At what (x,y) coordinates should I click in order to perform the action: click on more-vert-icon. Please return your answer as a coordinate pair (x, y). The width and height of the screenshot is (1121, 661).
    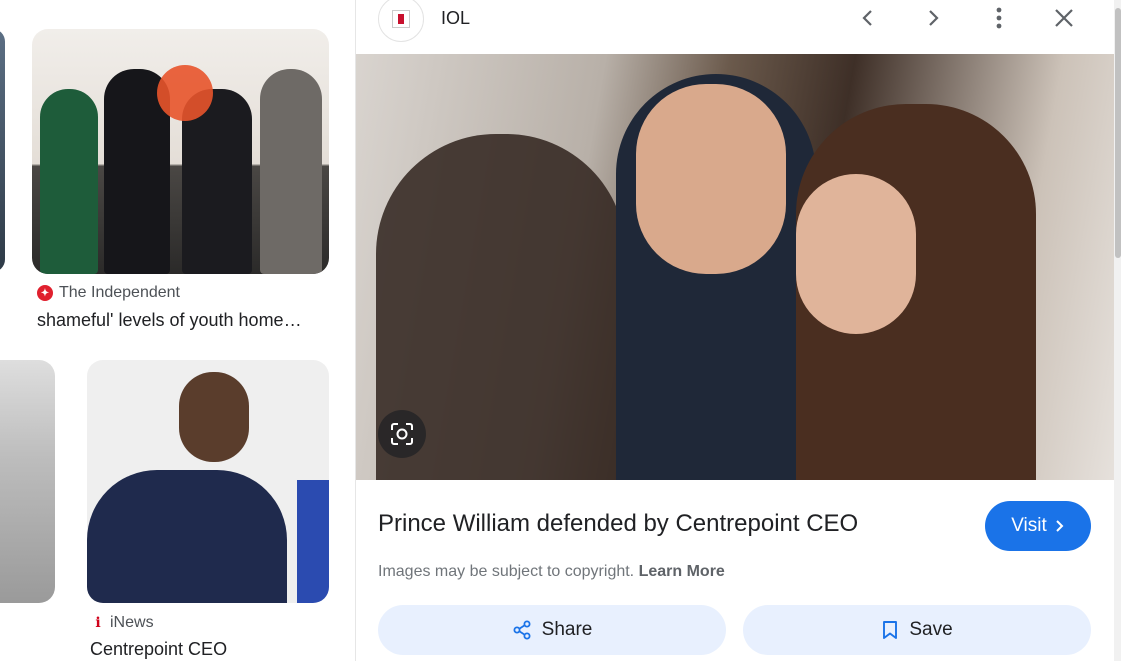
    Looking at the image, I should click on (999, 18).